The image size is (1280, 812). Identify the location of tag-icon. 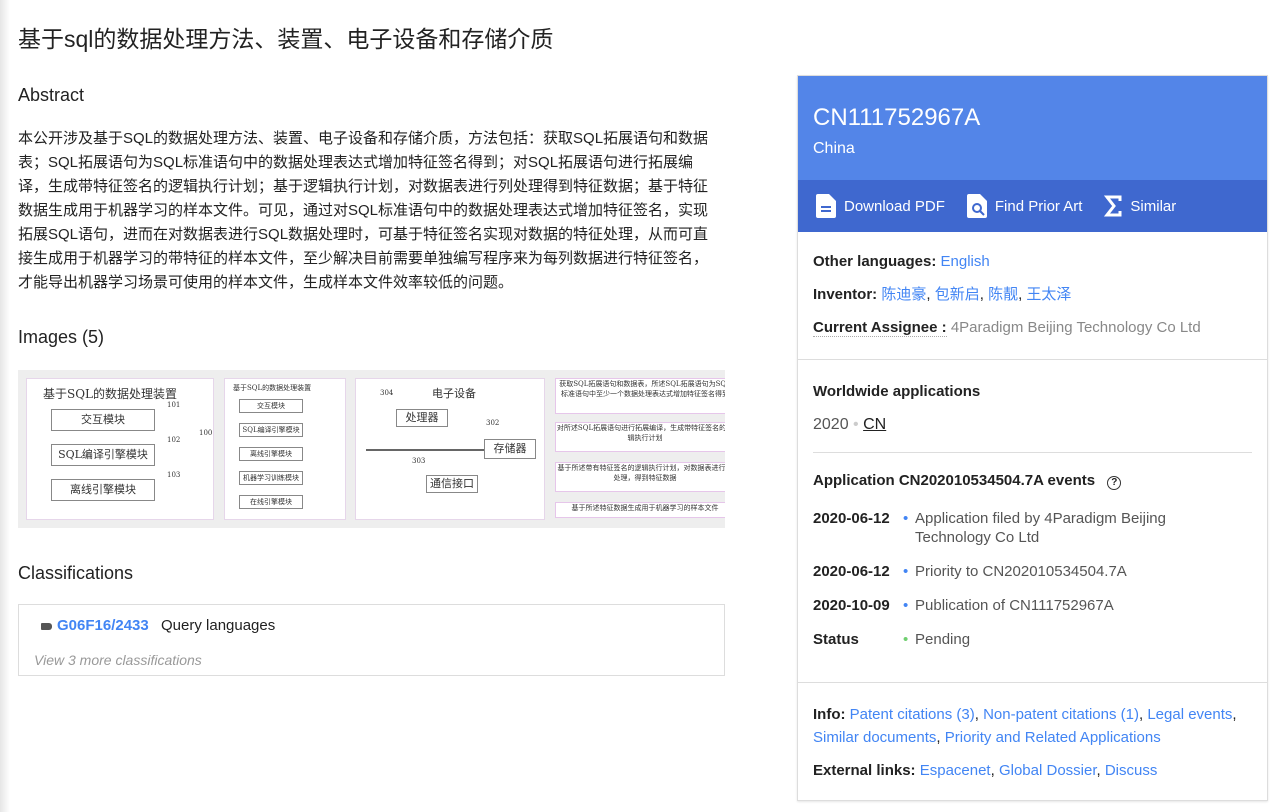
(46, 626).